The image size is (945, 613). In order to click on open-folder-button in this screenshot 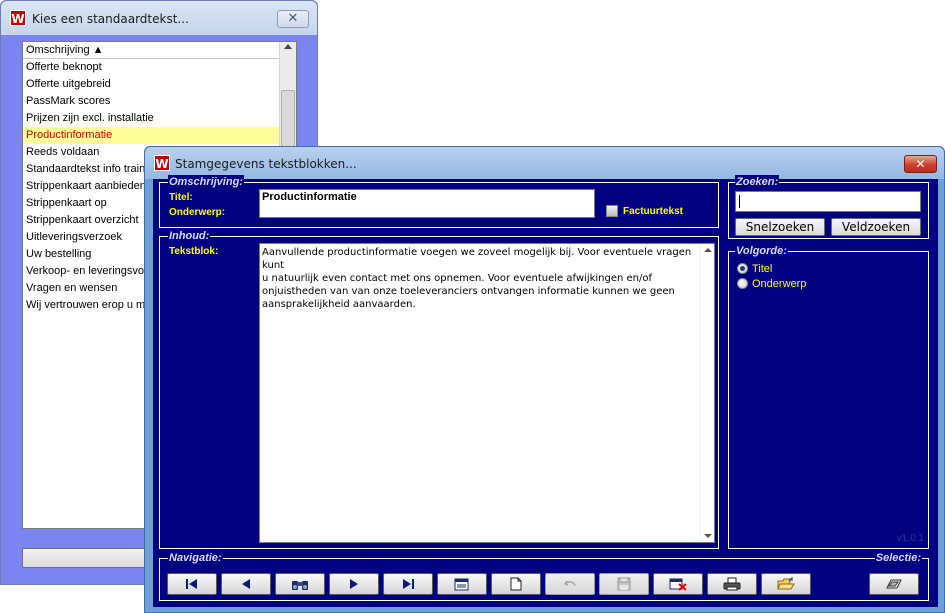, I will do `click(786, 584)`.